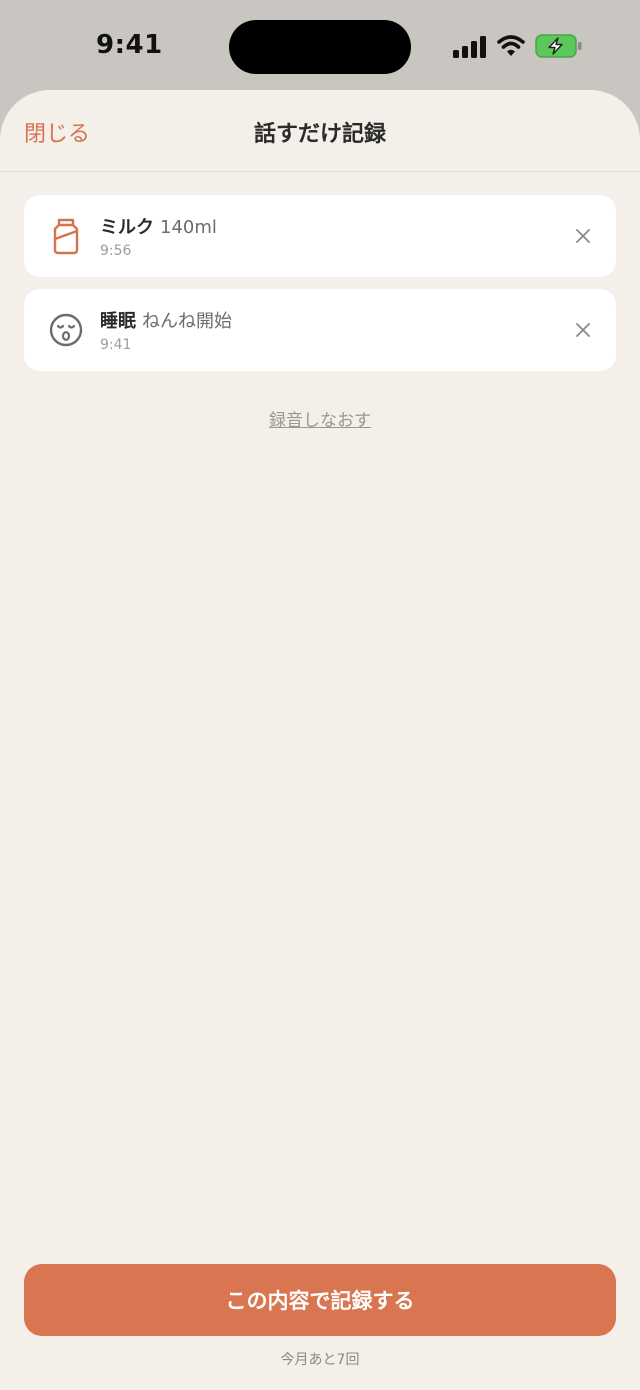  I want to click on record-label: 睡眠 ねんね開始, so click(166, 320).